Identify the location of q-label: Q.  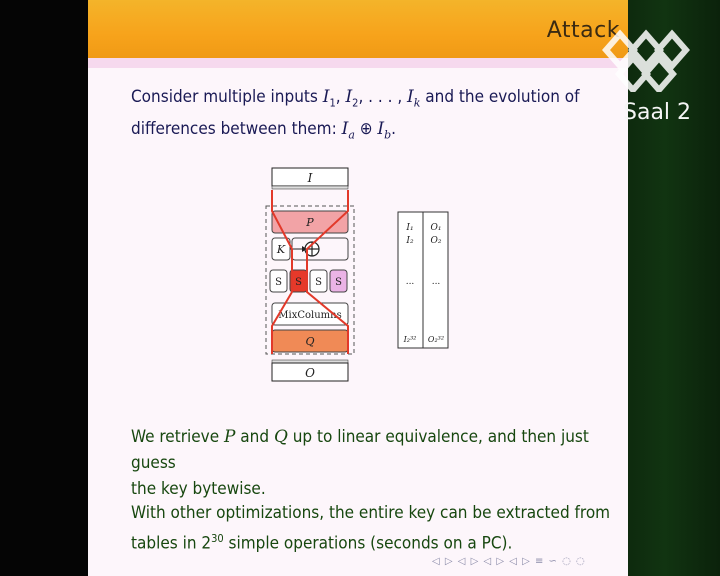
(309, 341).